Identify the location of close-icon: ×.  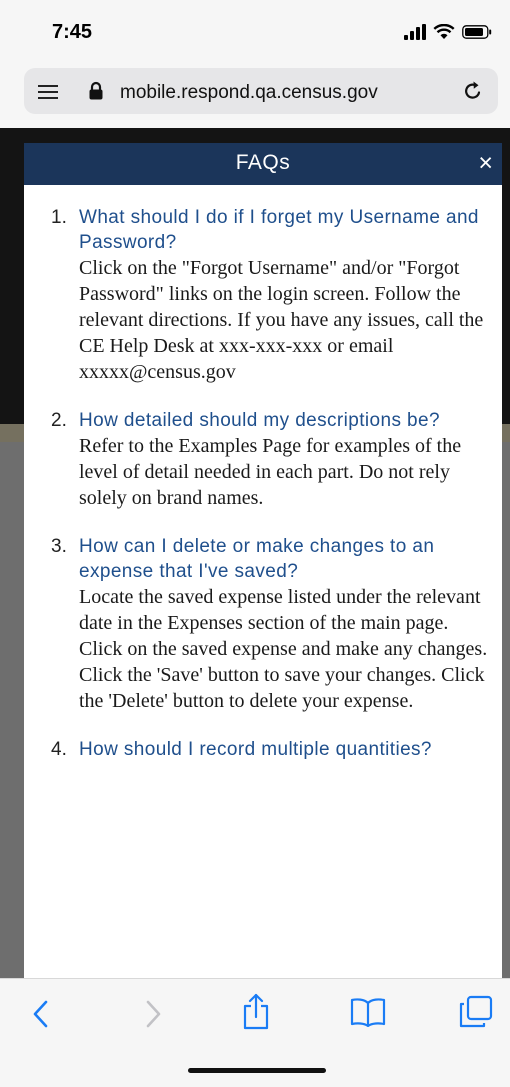
(485, 163).